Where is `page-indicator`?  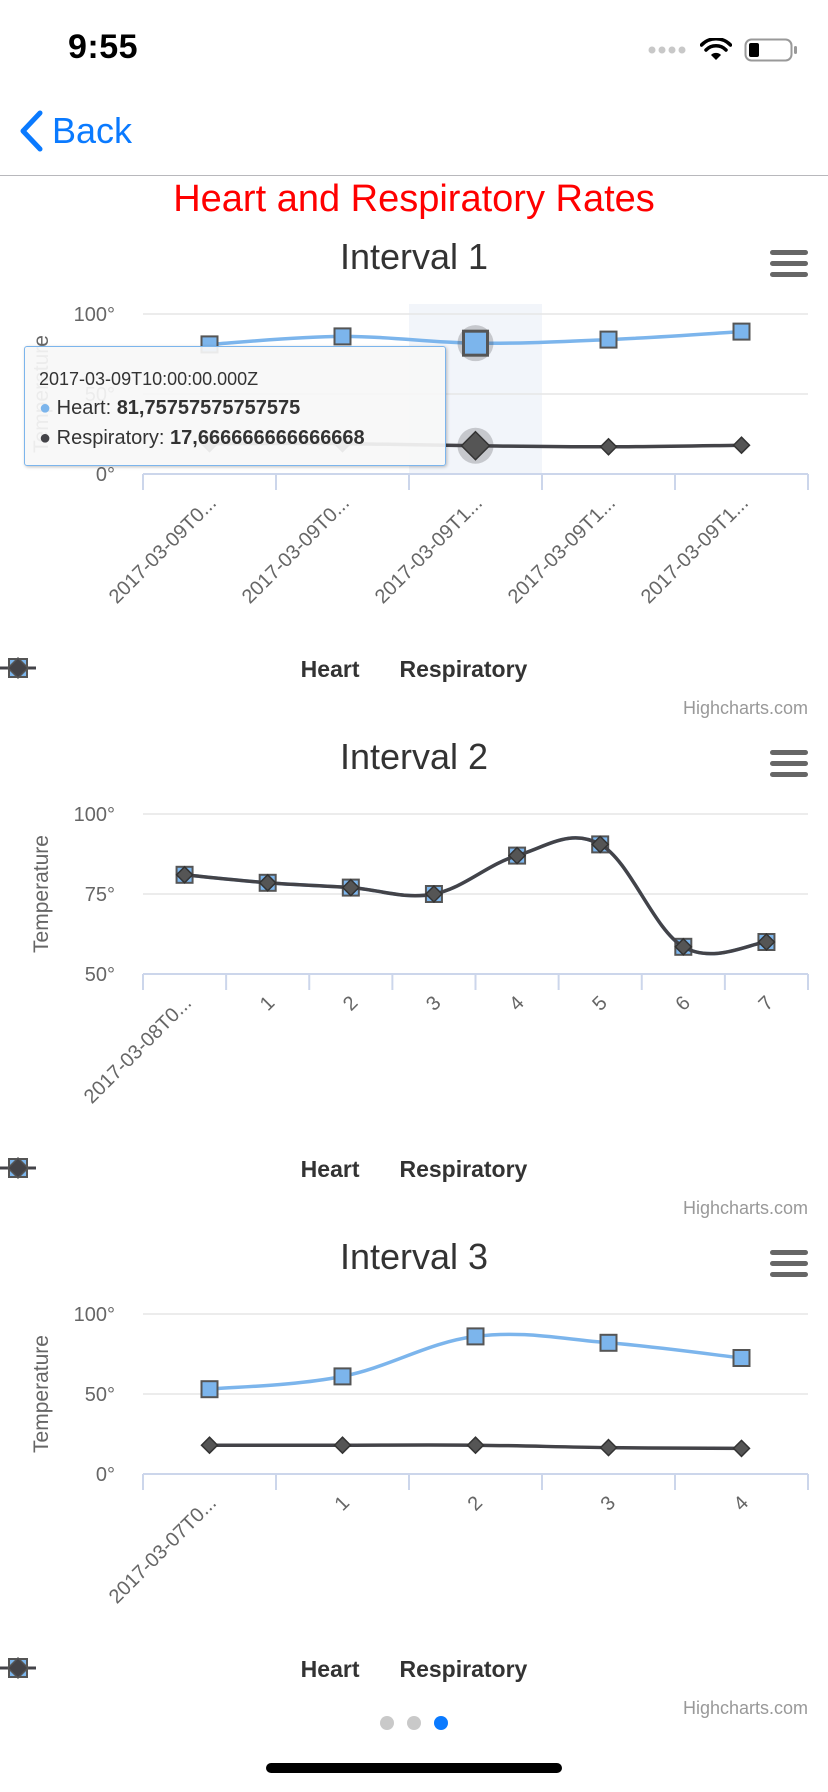
page-indicator is located at coordinates (414, 1723).